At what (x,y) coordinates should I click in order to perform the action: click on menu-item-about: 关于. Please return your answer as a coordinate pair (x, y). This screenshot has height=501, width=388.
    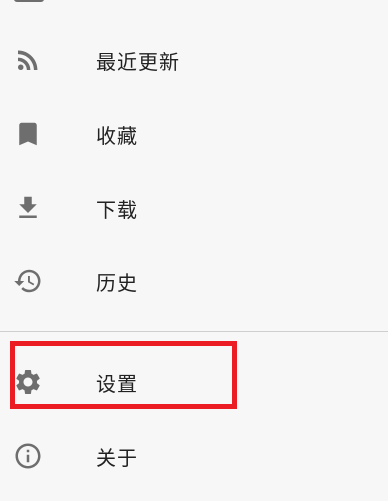
    Looking at the image, I should click on (194, 456).